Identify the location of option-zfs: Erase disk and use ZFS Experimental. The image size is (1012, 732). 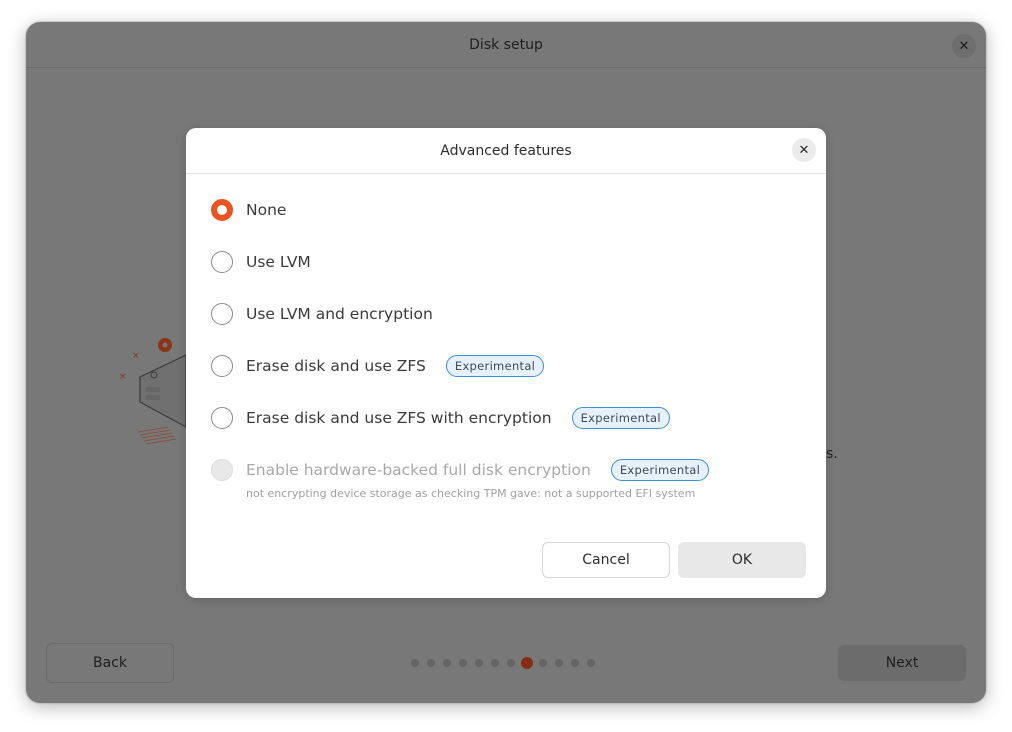
(378, 366).